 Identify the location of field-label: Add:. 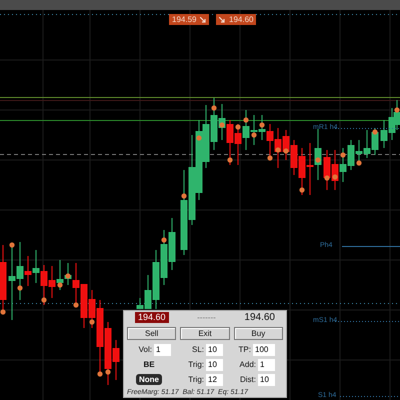
(248, 365).